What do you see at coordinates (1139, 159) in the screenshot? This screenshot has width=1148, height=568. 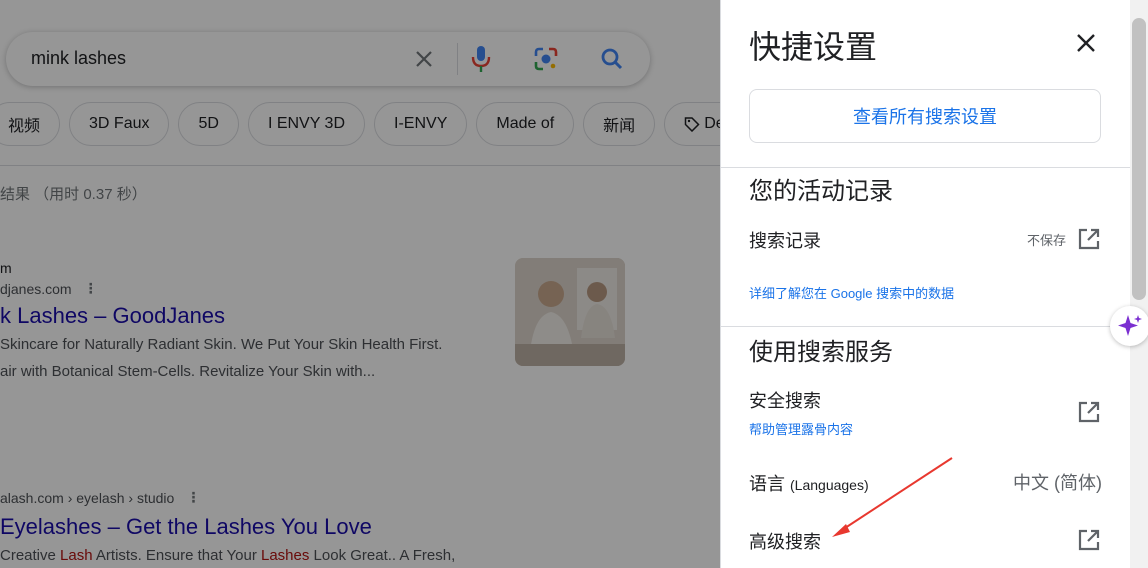 I see `scrollbar-thumb` at bounding box center [1139, 159].